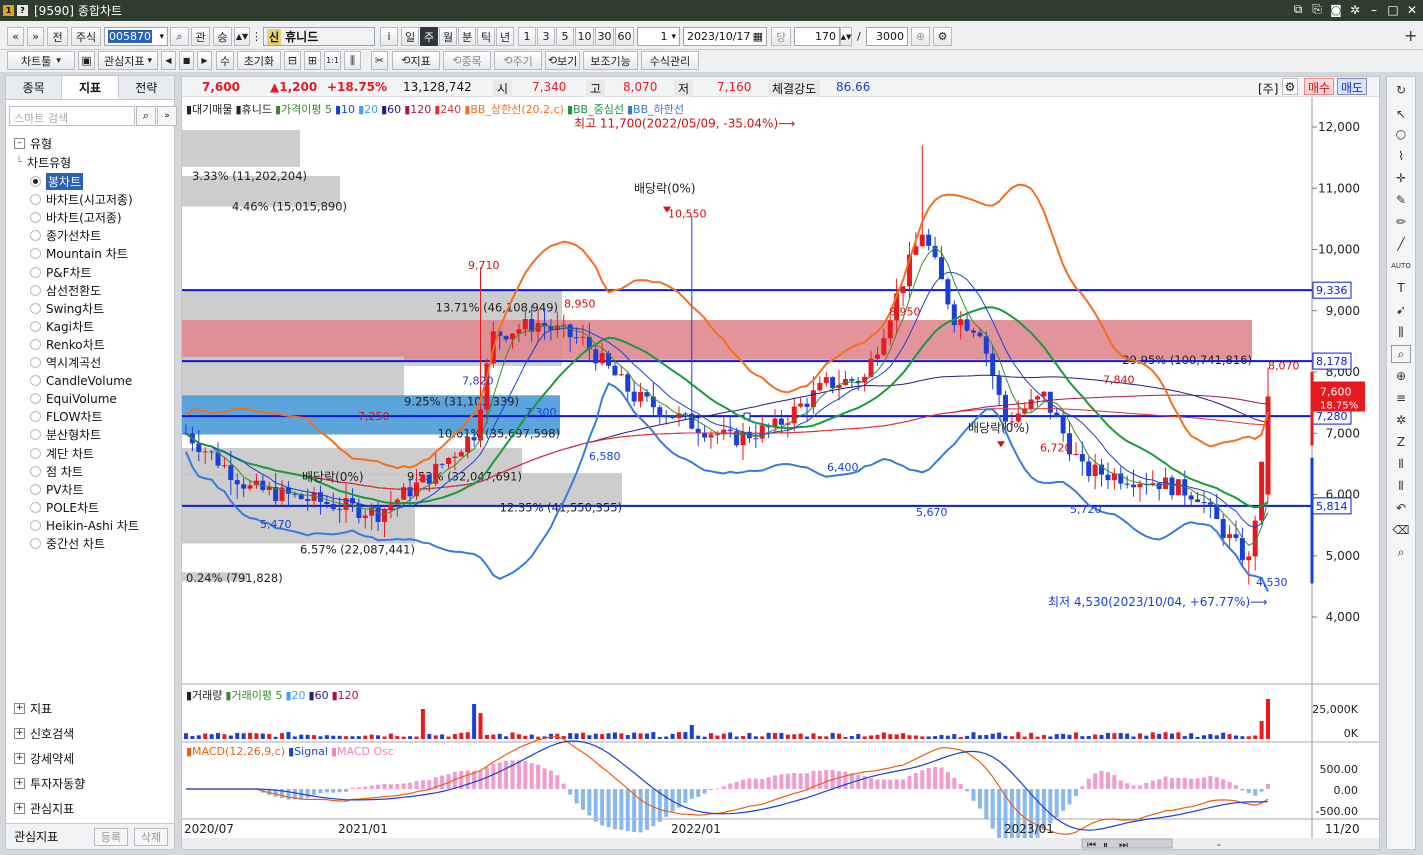 The height and width of the screenshot is (855, 1423). What do you see at coordinates (920, 36) in the screenshot?
I see `zoom-plus-icon: ⊕` at bounding box center [920, 36].